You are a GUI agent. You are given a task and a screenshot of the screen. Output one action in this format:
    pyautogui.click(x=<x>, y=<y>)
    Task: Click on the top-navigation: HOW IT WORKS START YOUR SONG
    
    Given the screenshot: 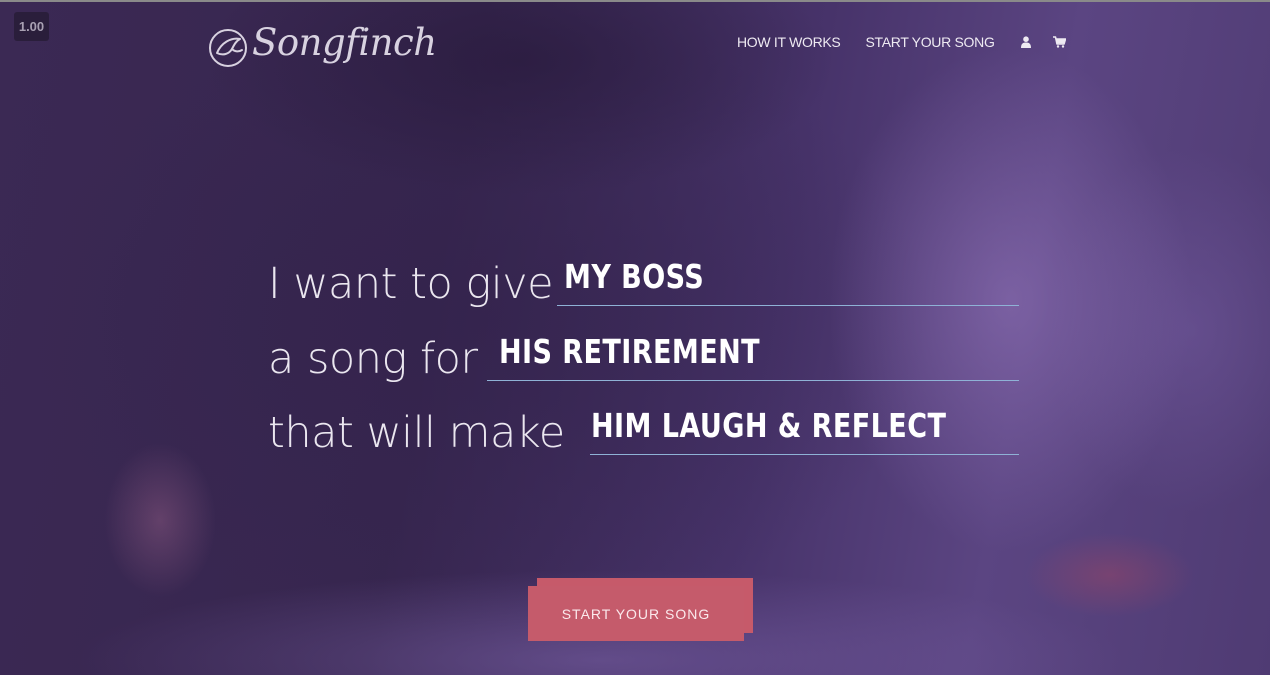 What is the action you would take?
    pyautogui.click(x=901, y=42)
    